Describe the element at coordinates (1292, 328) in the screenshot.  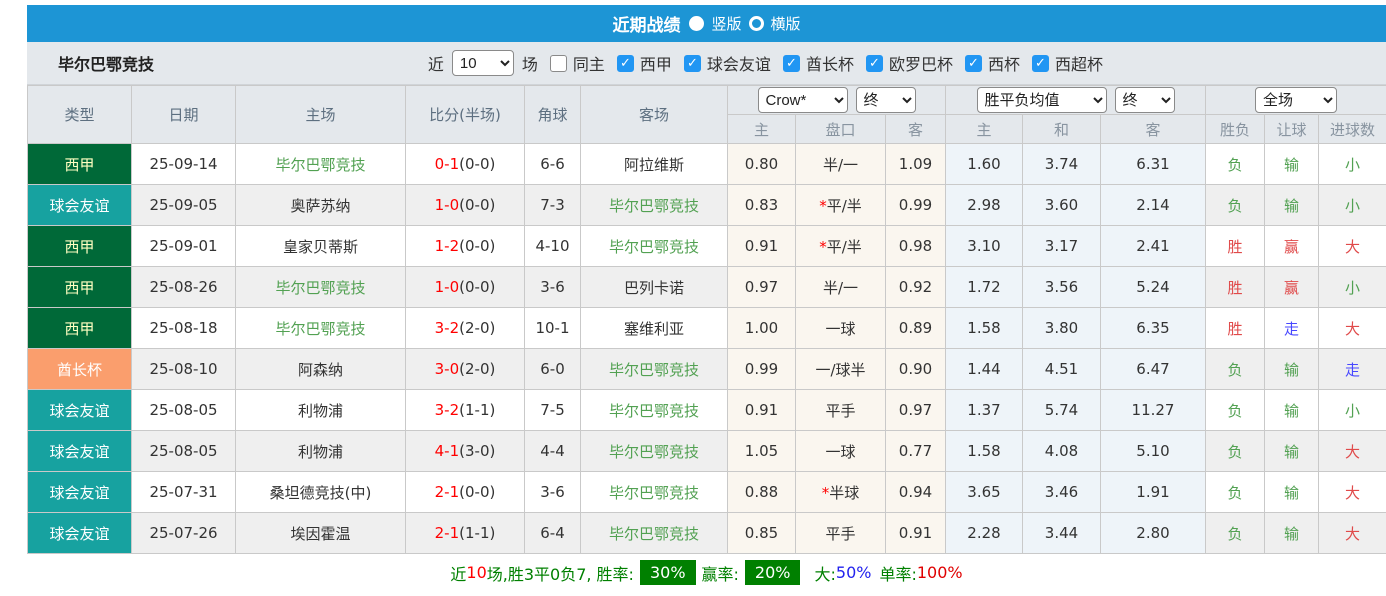
I see `handicap-result-cell: 走` at that location.